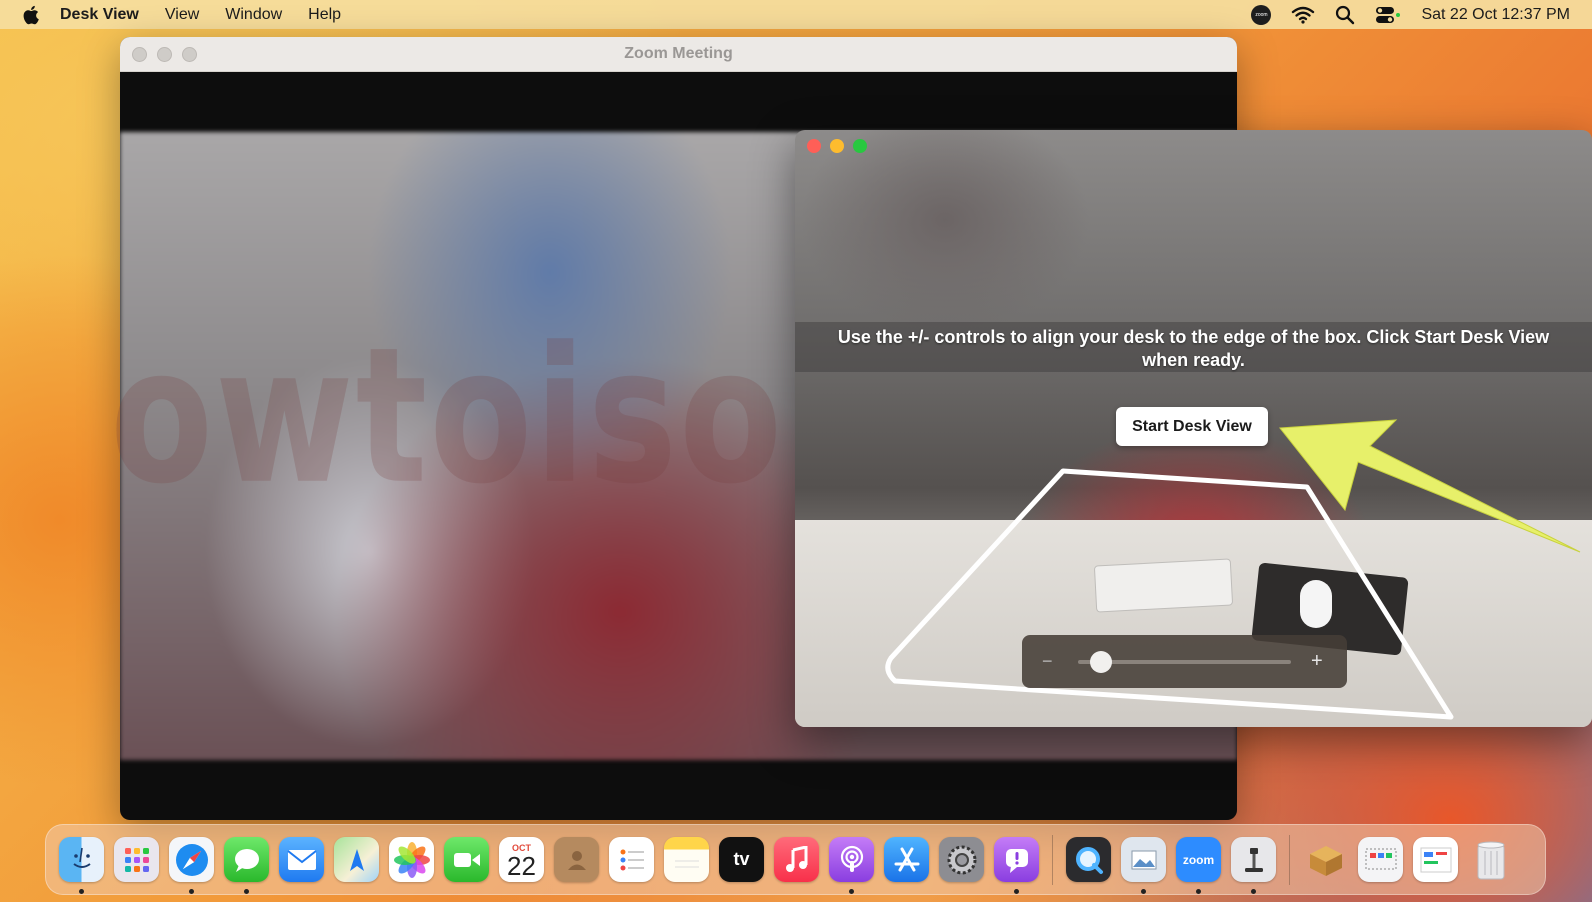  What do you see at coordinates (182, 15) in the screenshot?
I see `menu-view: View` at bounding box center [182, 15].